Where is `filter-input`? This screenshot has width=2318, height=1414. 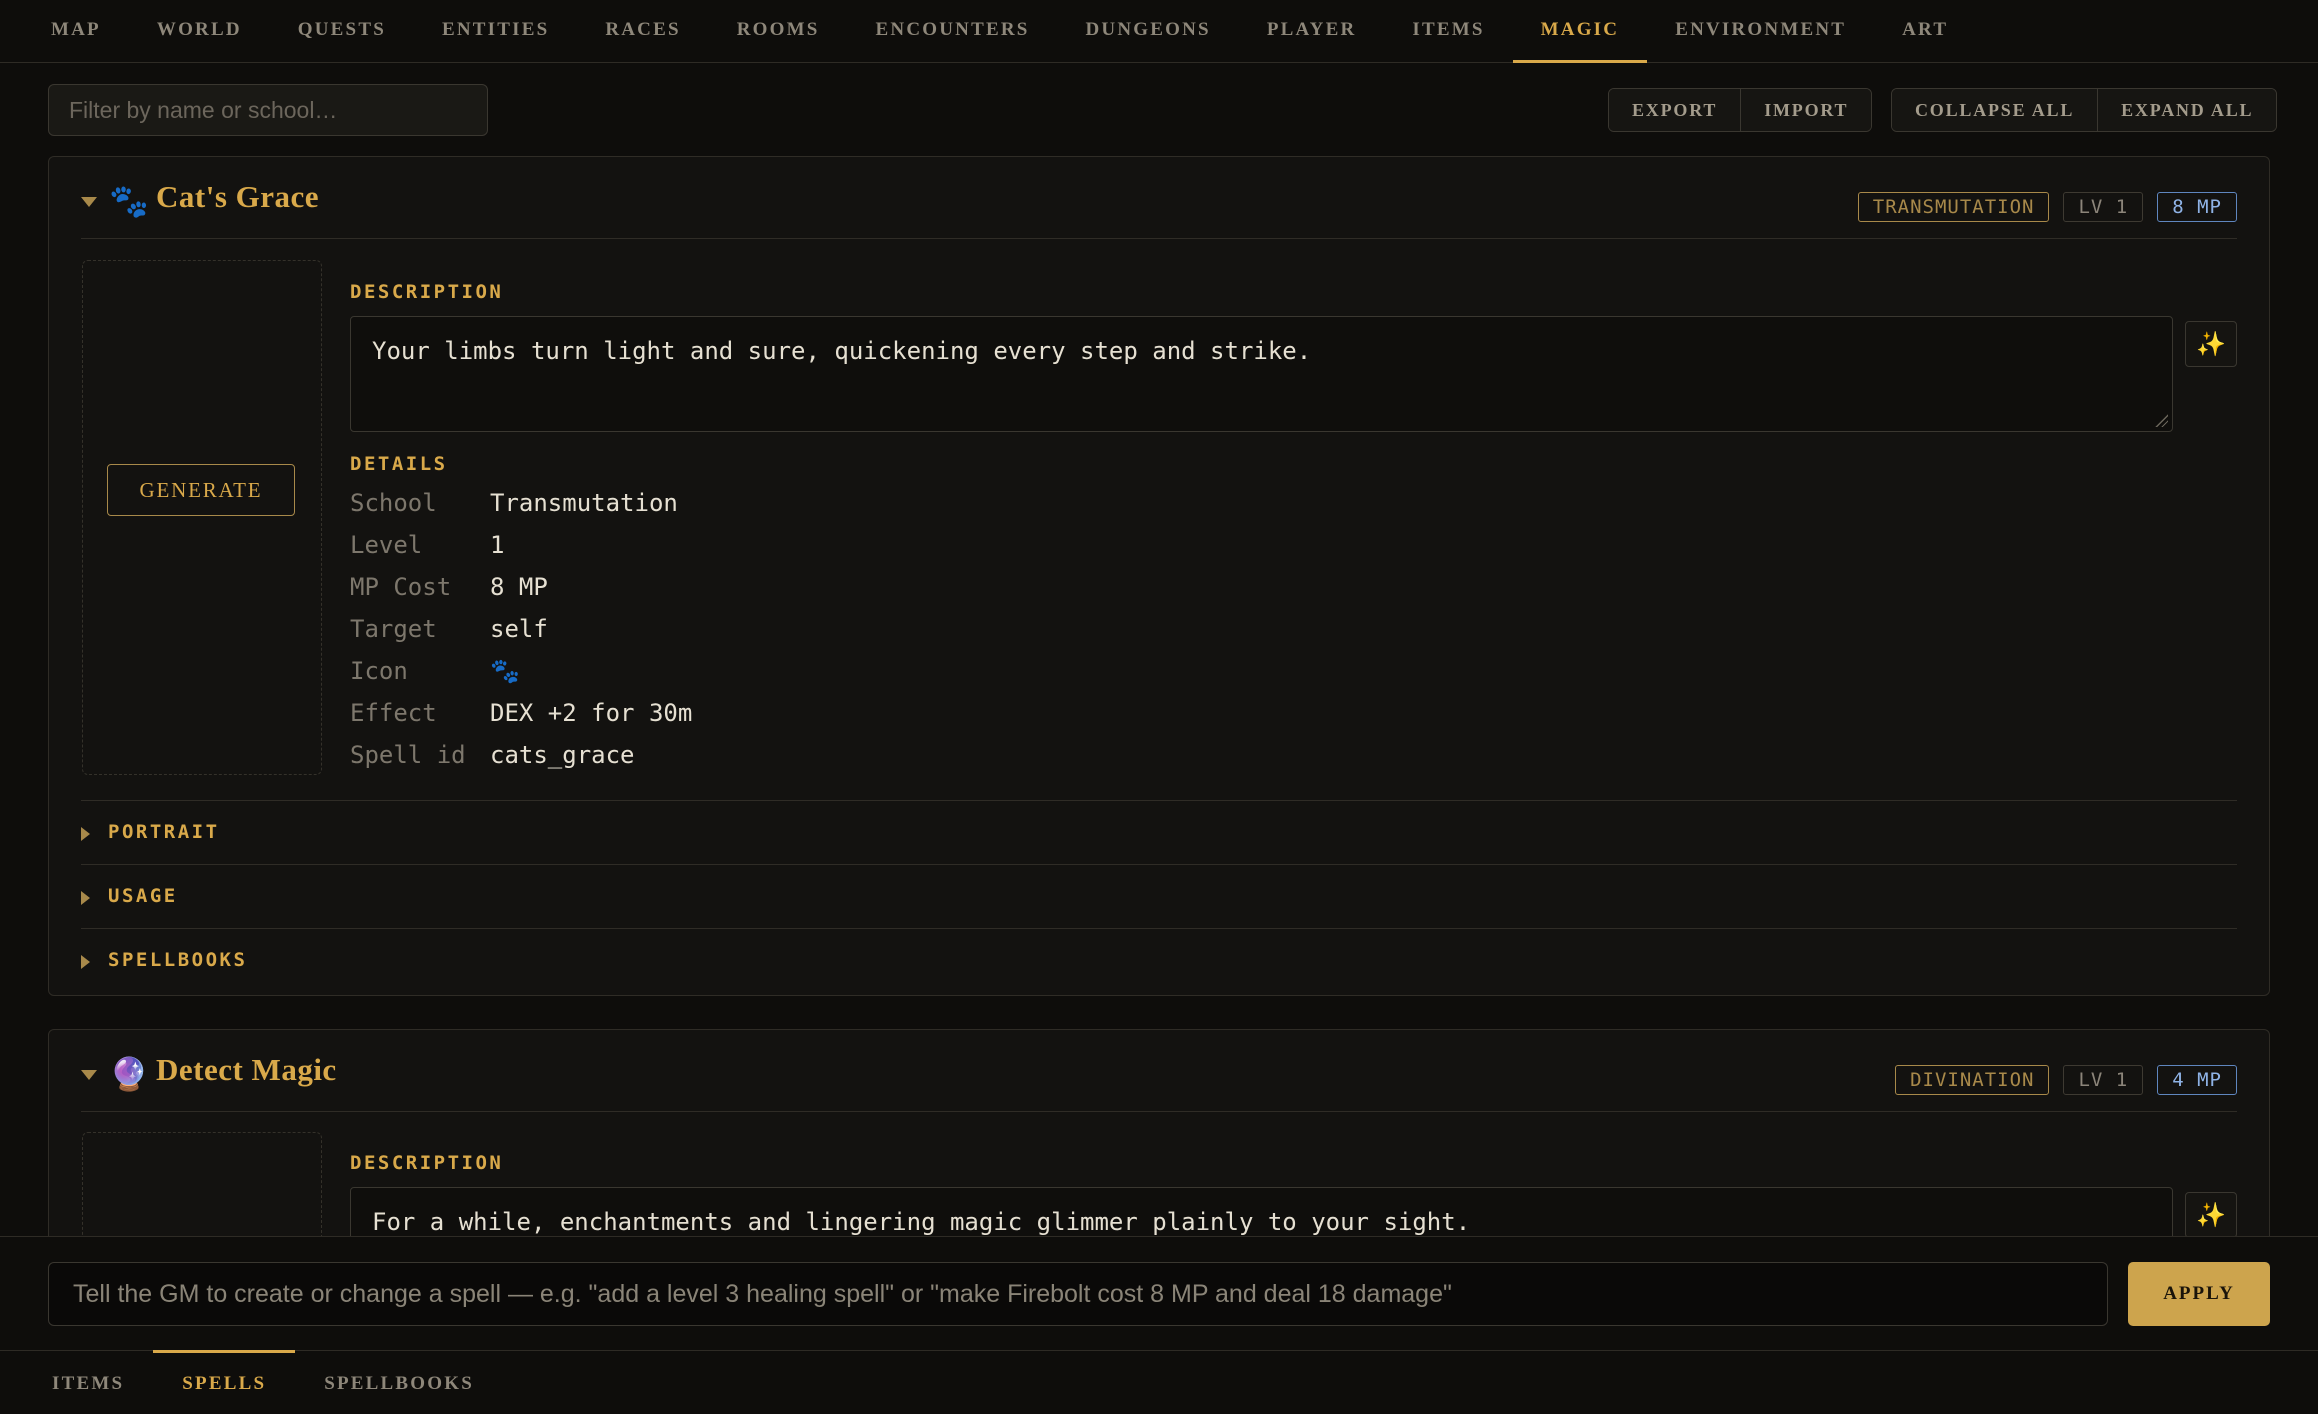
filter-input is located at coordinates (268, 110).